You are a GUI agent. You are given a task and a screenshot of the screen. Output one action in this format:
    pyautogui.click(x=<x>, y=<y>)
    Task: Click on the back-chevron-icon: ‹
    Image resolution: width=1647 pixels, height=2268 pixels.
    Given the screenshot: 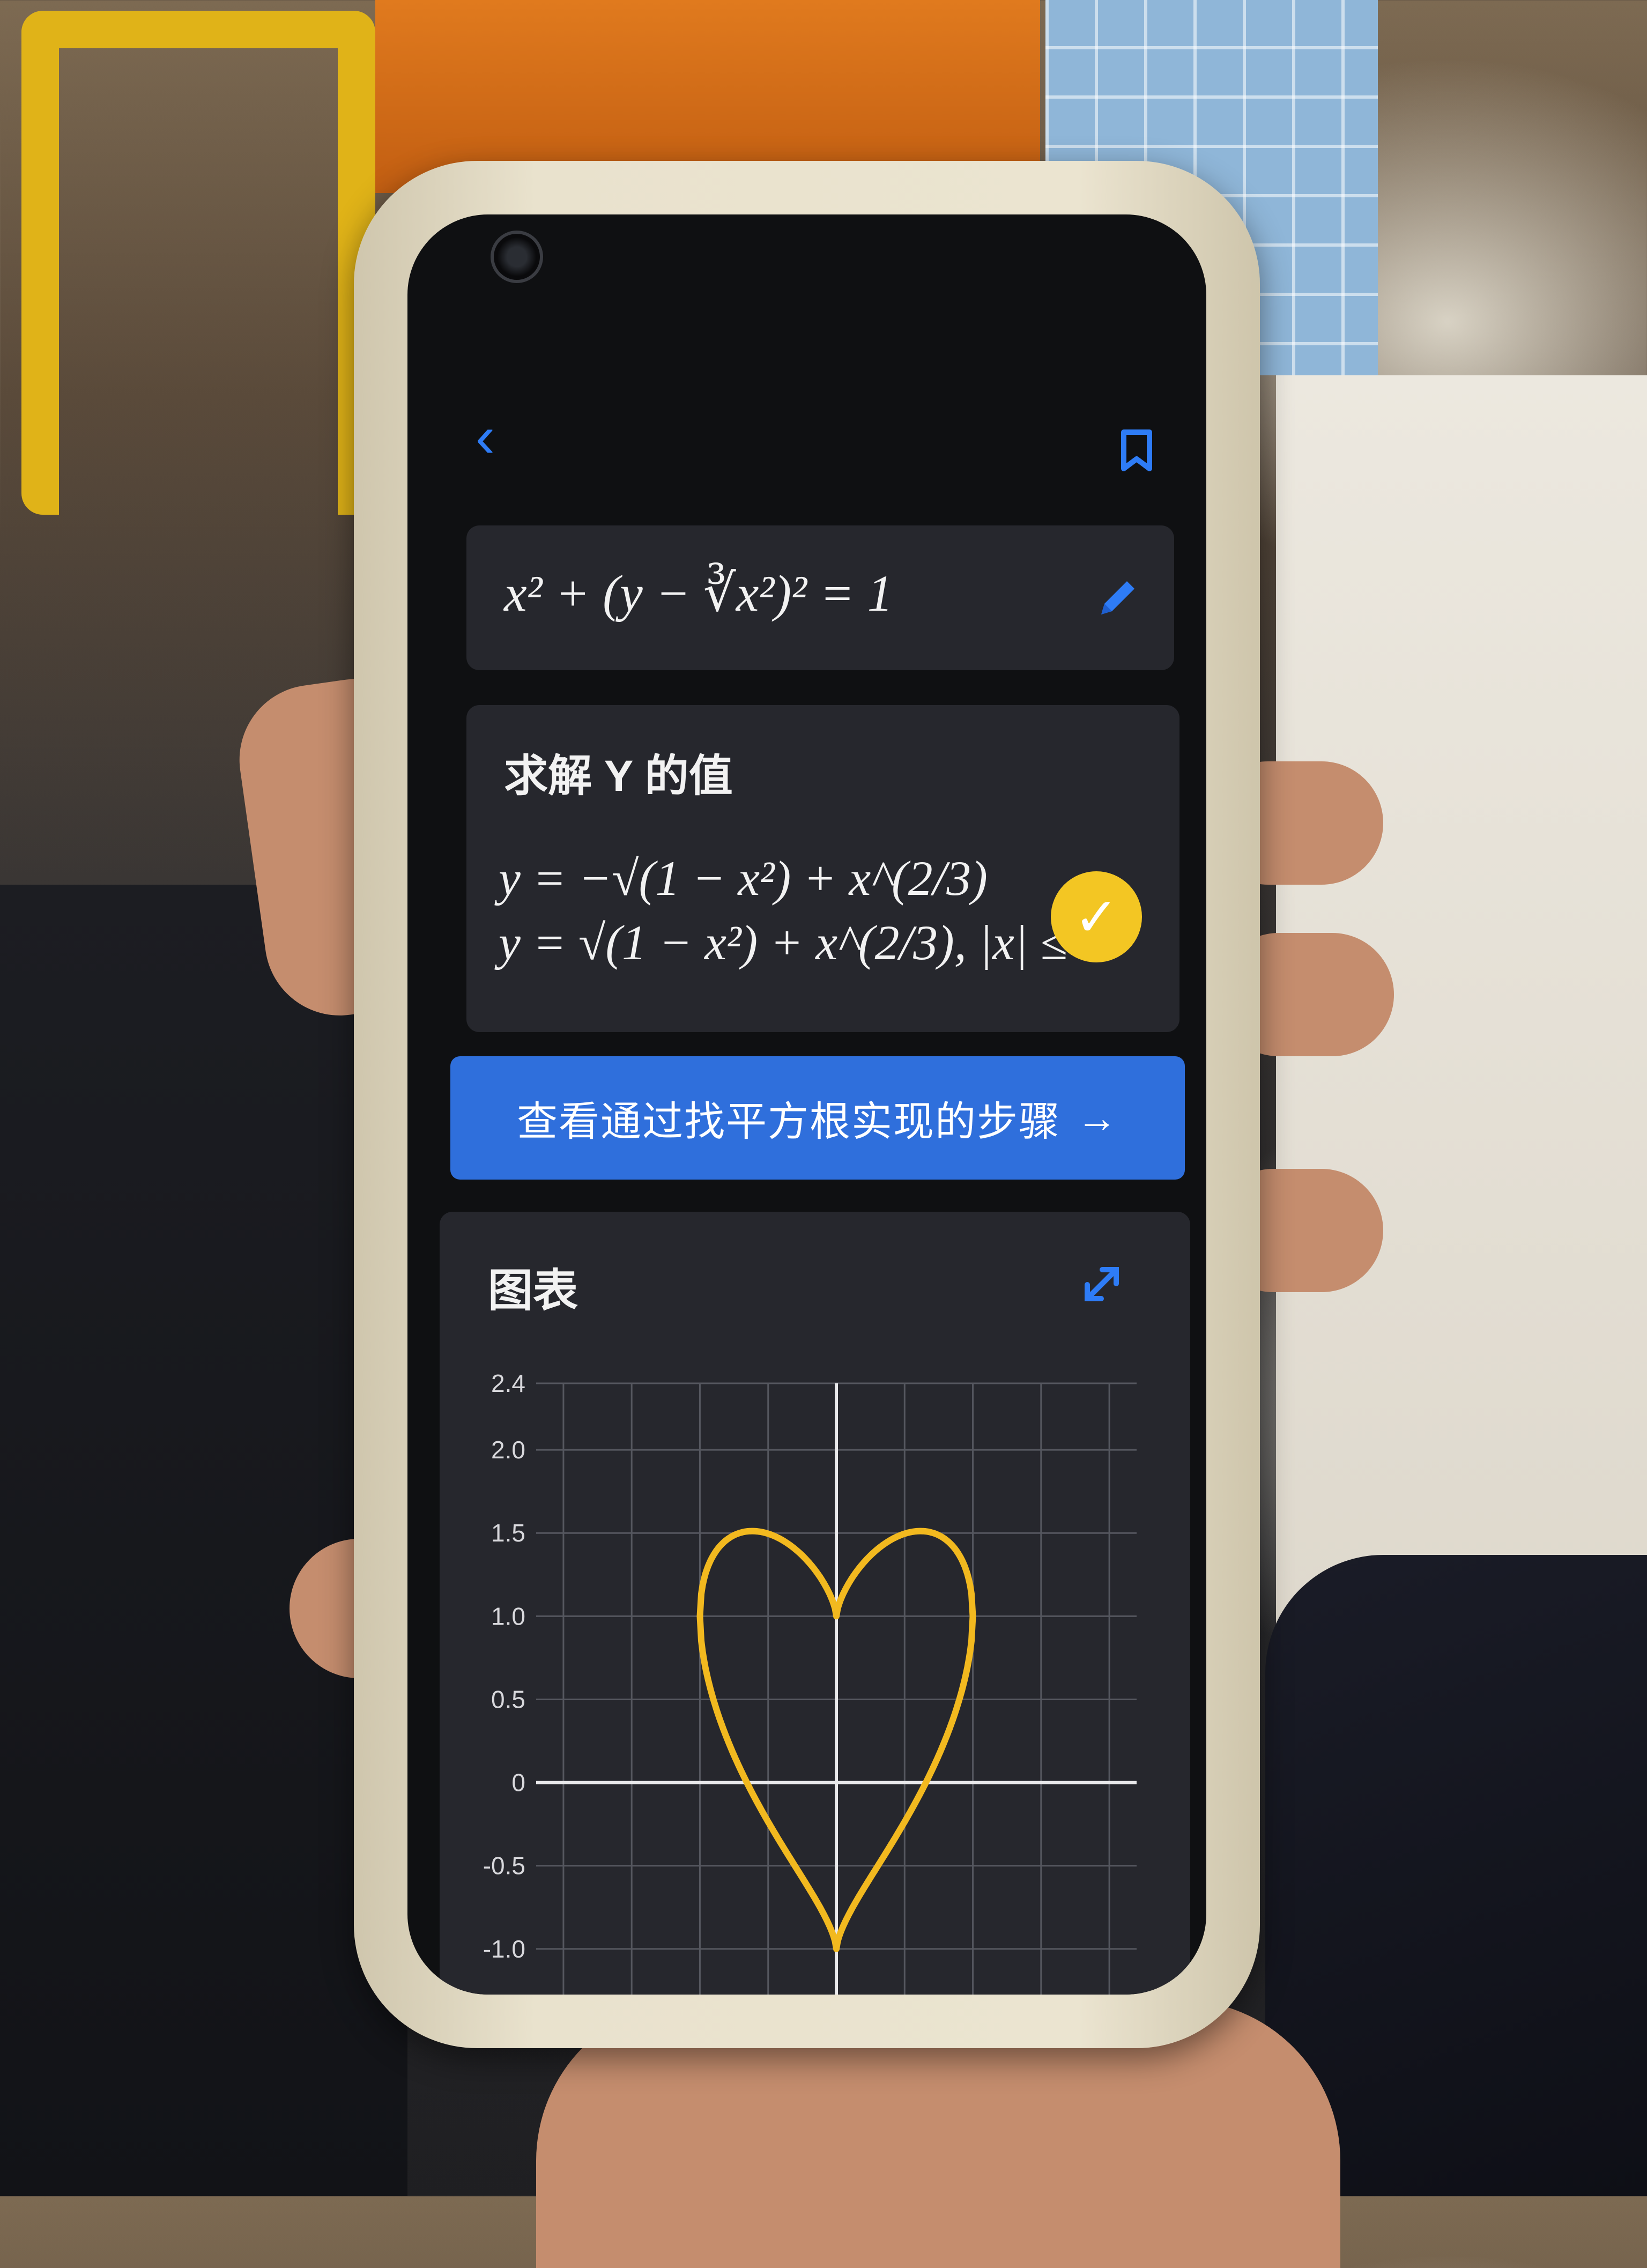 What is the action you would take?
    pyautogui.click(x=485, y=436)
    